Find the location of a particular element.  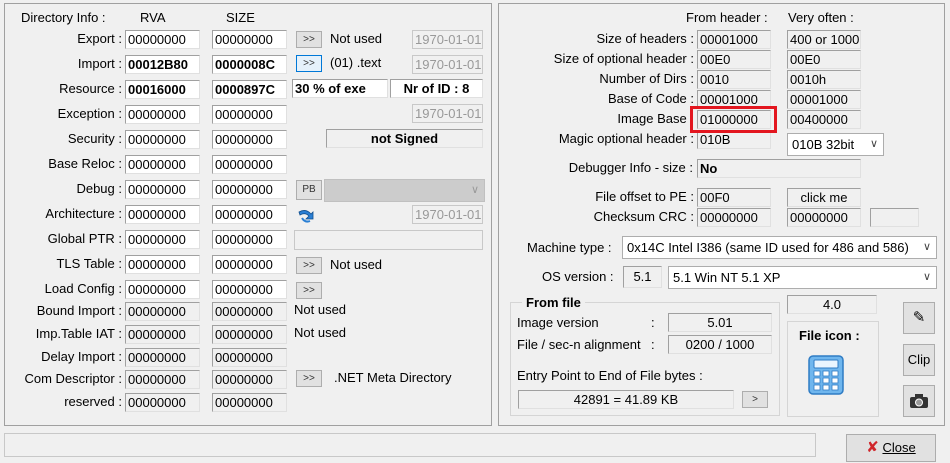

entry-point-value: 42891 = 41.89 KB is located at coordinates (626, 399).